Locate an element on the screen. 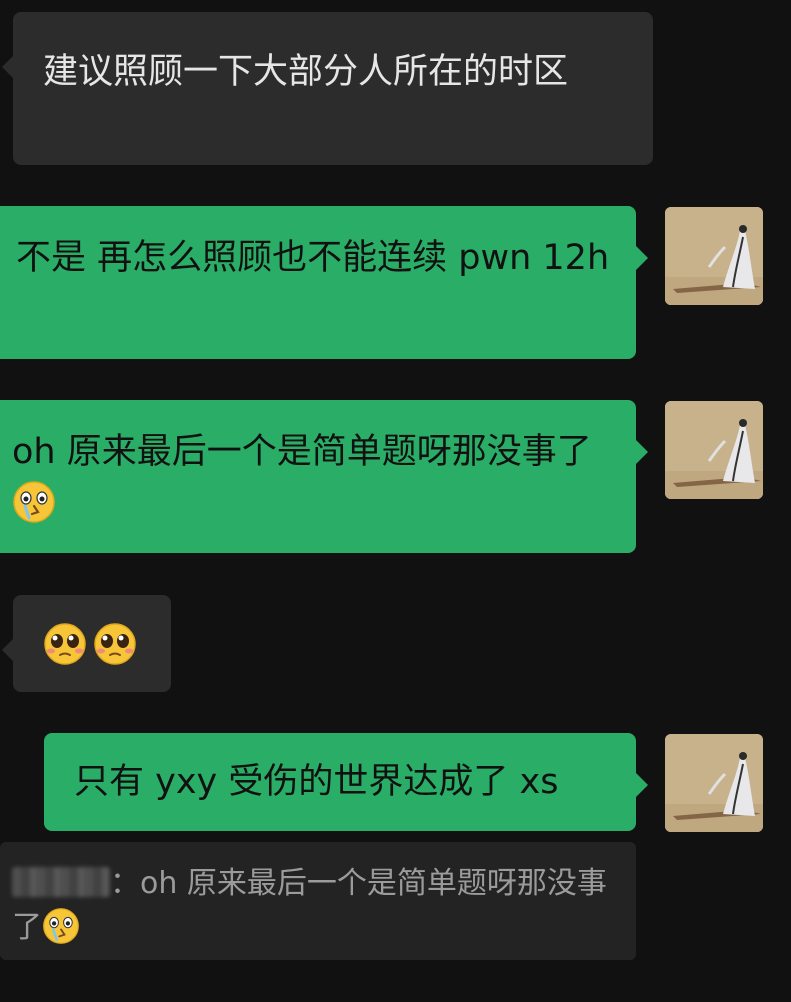 The height and width of the screenshot is (1002, 791). message-text: 只有 yxy 受伤的世界达成了 xs is located at coordinates (316, 782).